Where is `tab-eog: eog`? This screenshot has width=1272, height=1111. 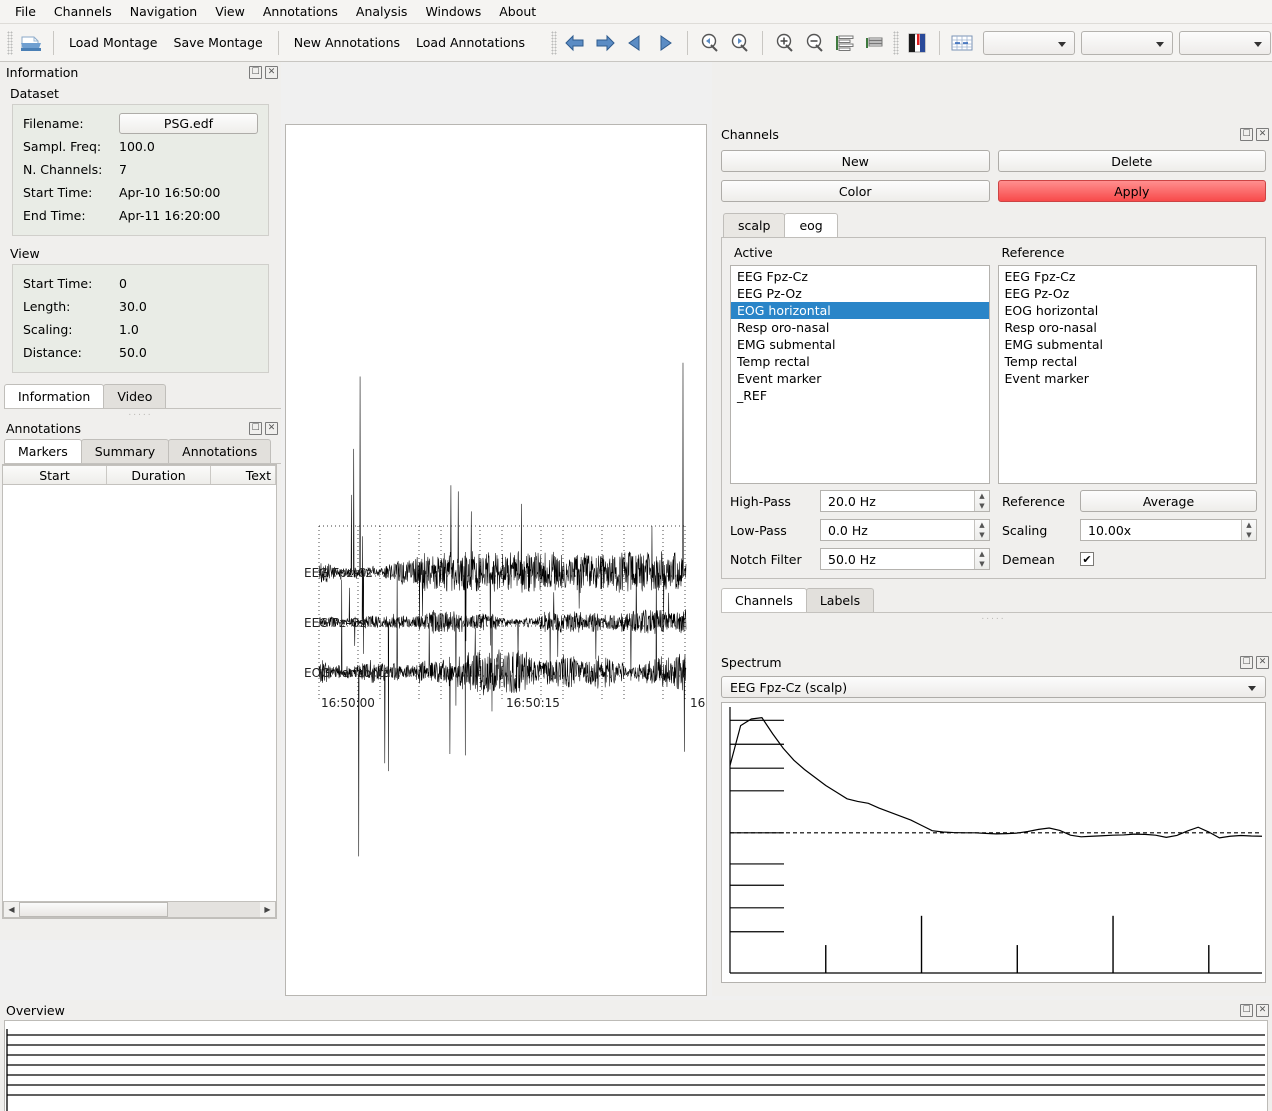 tab-eog: eog is located at coordinates (811, 225).